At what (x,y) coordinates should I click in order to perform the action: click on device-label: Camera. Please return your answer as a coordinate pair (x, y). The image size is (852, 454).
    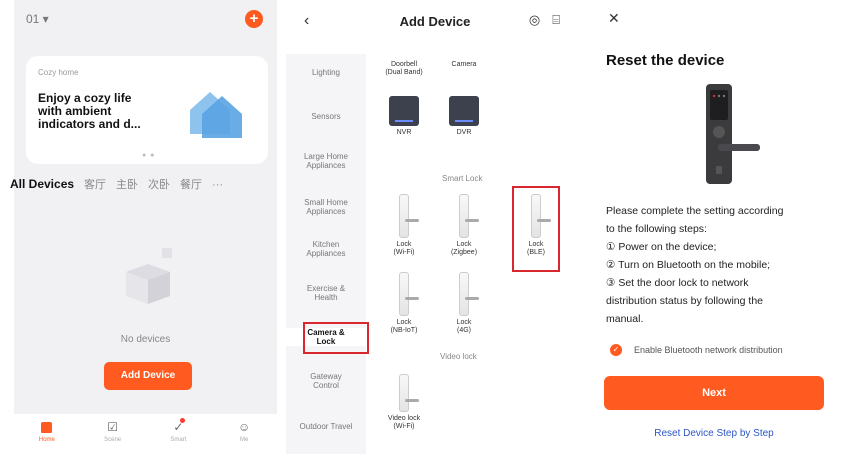
    Looking at the image, I should click on (464, 64).